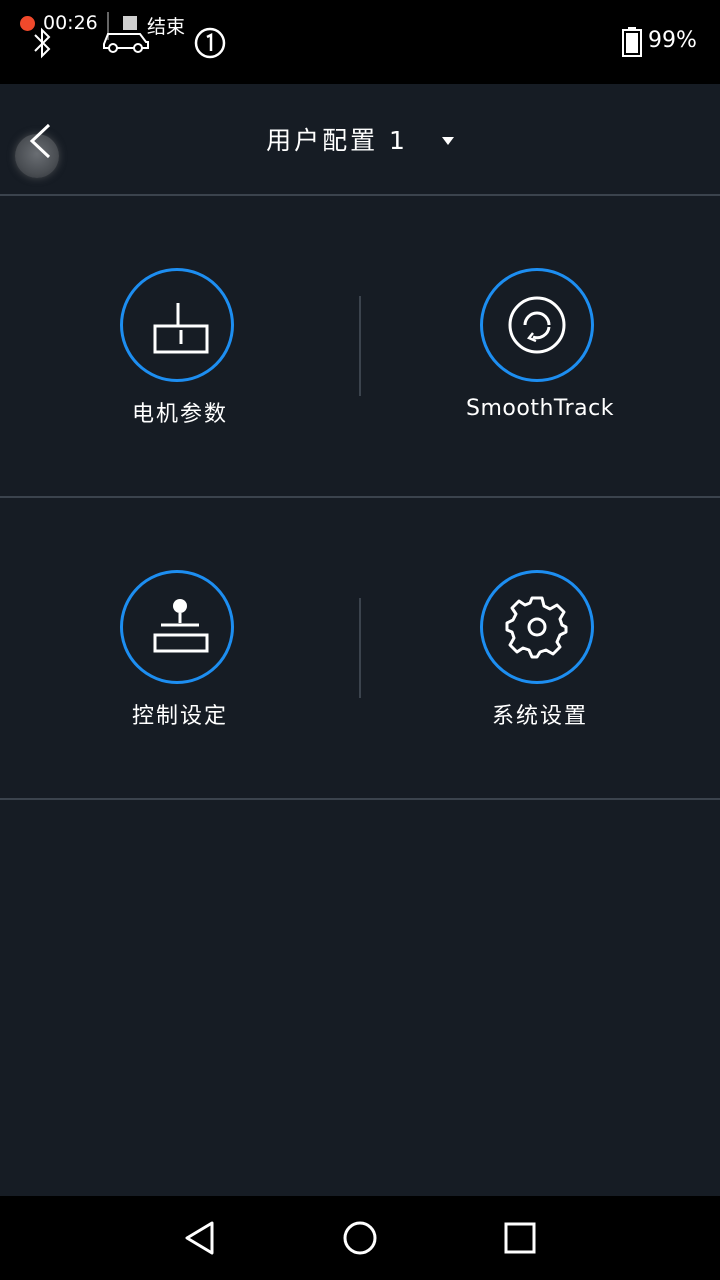 This screenshot has height=1280, width=720. I want to click on tile-label: 控制设定, so click(179, 716).